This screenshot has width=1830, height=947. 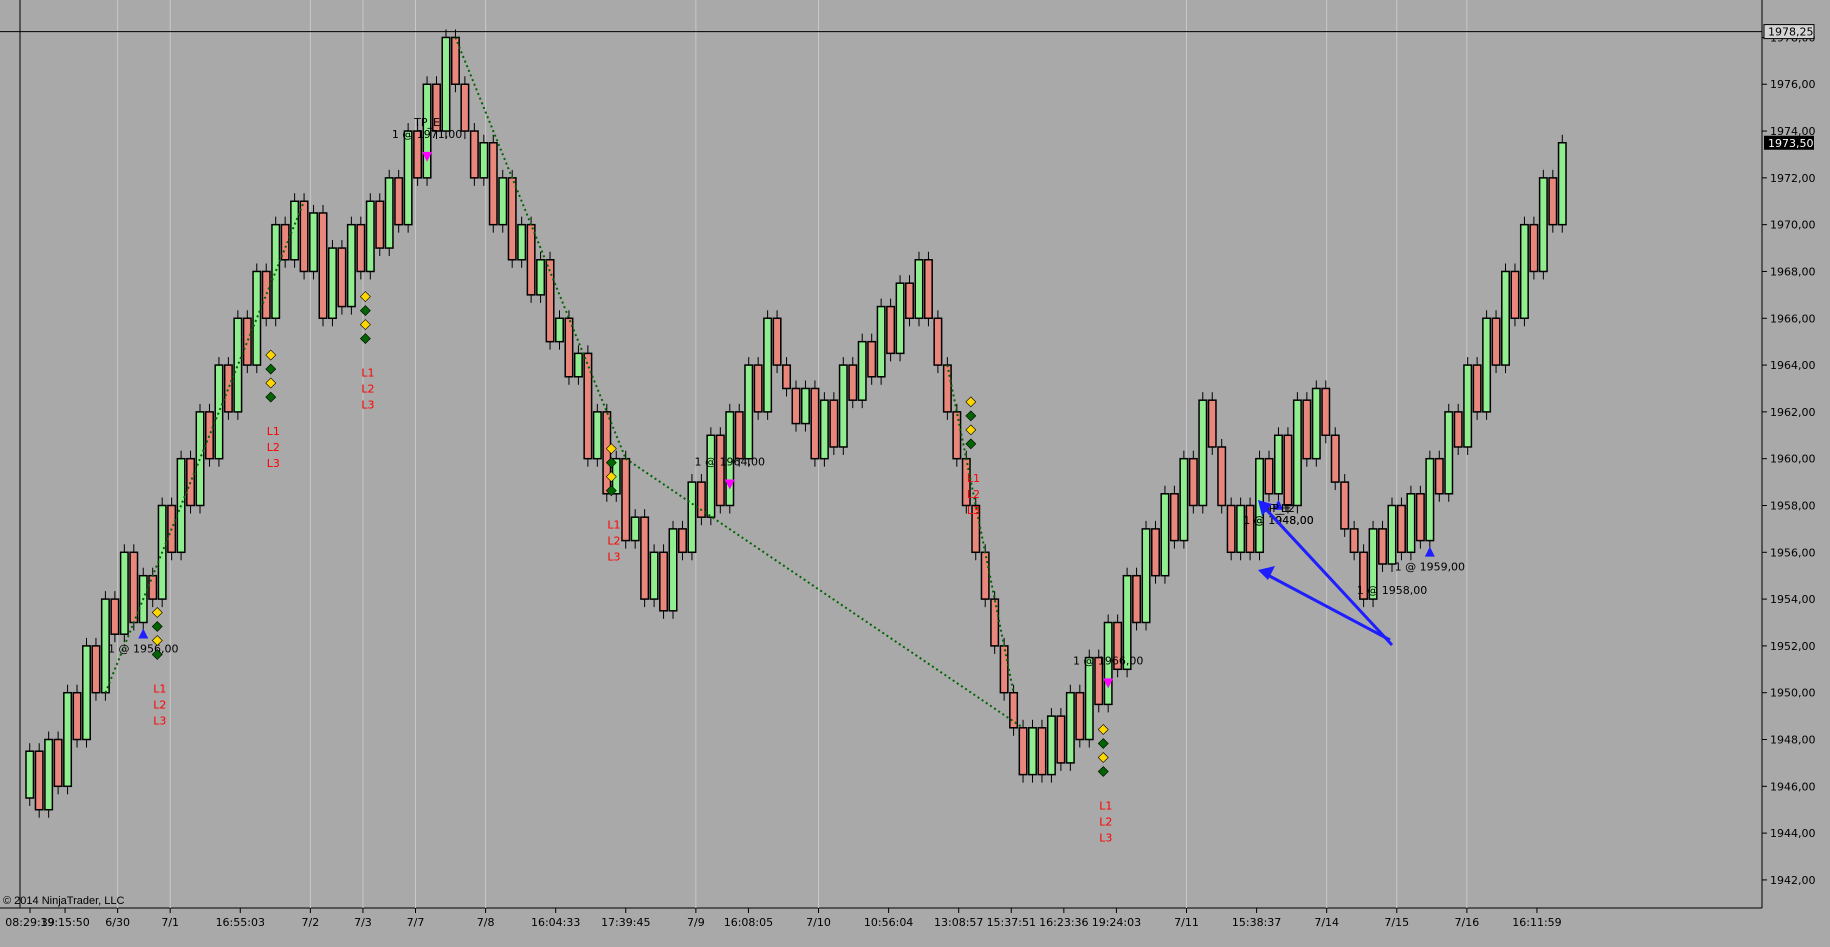 I want to click on y-tick-label: 1952,00, so click(x=1793, y=646).